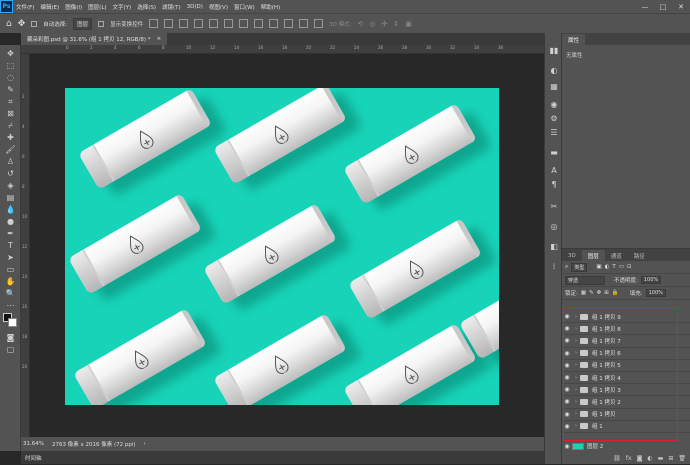 The image size is (690, 465). Describe the element at coordinates (214, 23) in the screenshot. I see `align-hcenter-icon` at that location.